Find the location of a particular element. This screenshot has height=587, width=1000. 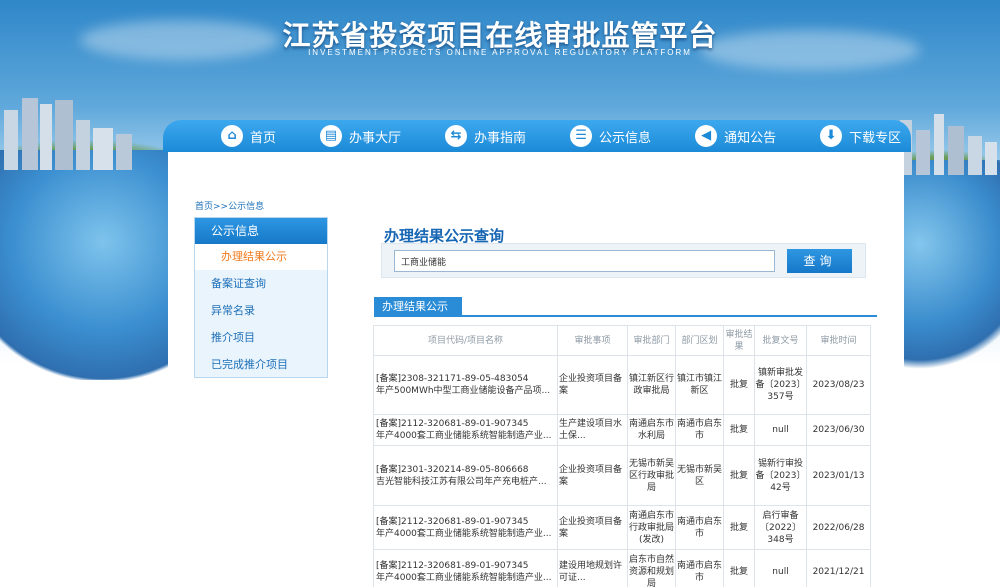

signpost-icon: ⇆ is located at coordinates (456, 136).